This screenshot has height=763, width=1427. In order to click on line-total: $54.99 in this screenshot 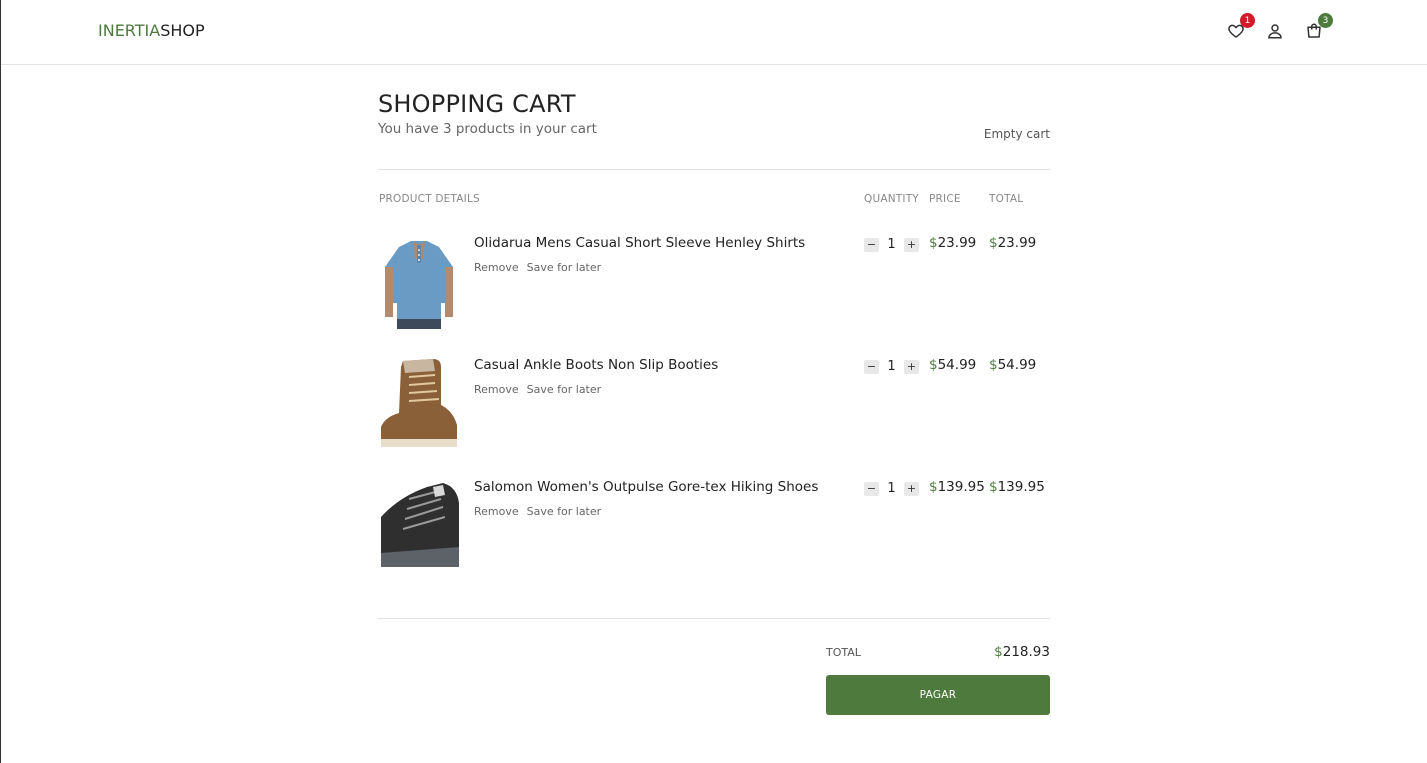, I will do `click(1012, 365)`.